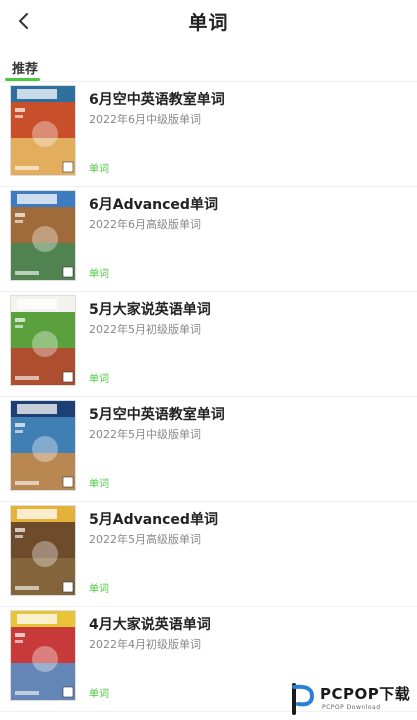 This screenshot has width=417, height=720. I want to click on item-subtitle: 2022年6月高级版单词, so click(145, 224).